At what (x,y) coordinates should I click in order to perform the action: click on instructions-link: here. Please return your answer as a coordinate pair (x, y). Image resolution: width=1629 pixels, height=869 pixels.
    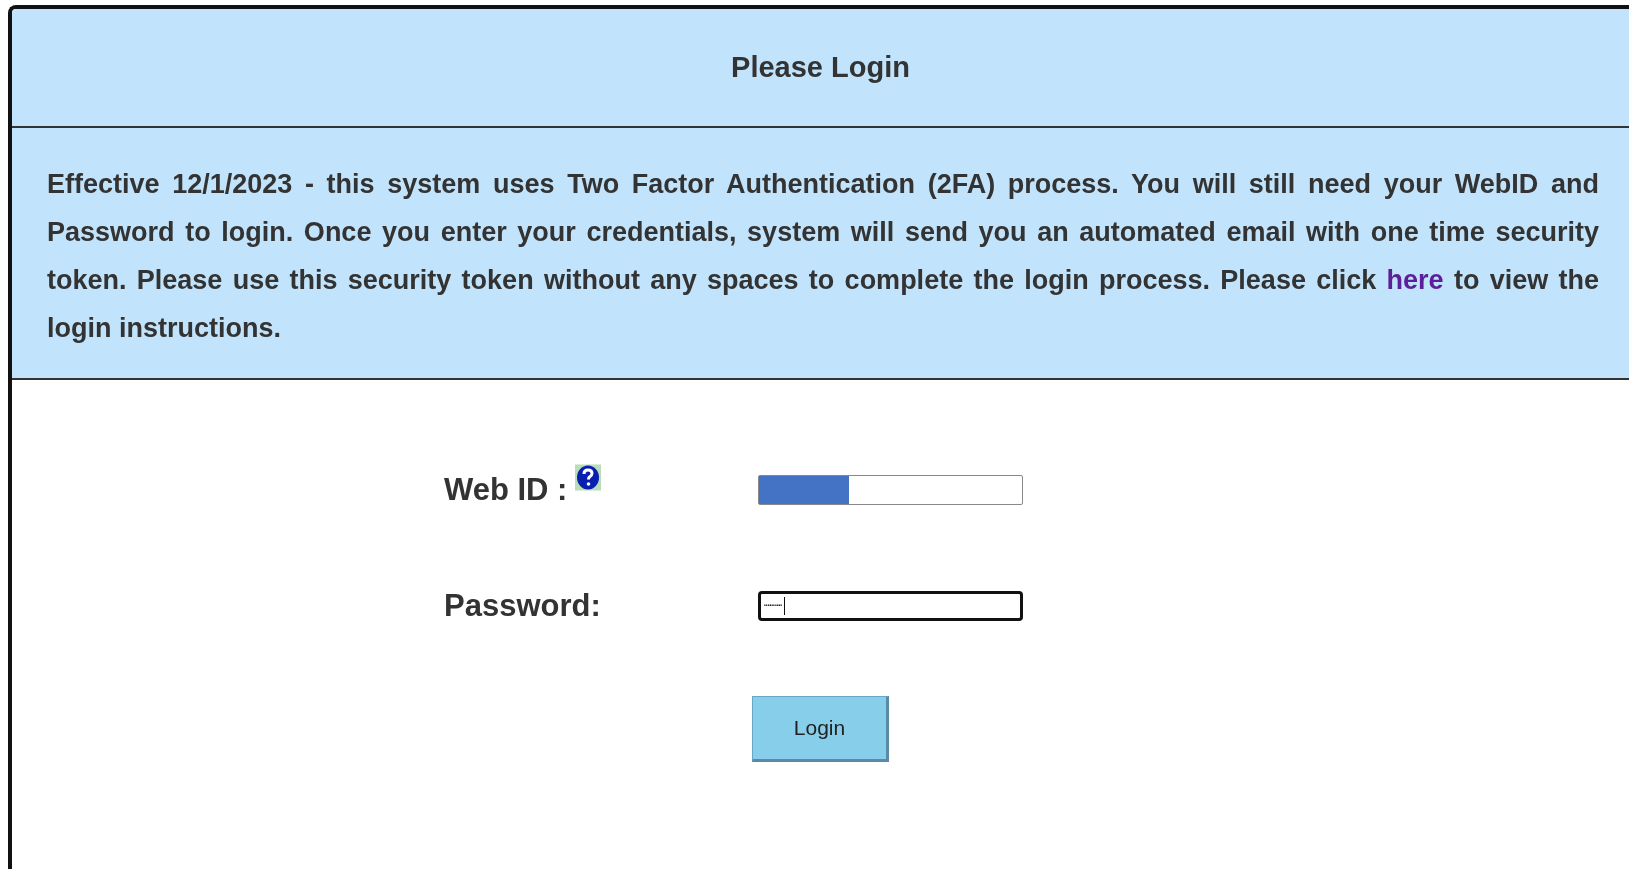
    Looking at the image, I should click on (1415, 280).